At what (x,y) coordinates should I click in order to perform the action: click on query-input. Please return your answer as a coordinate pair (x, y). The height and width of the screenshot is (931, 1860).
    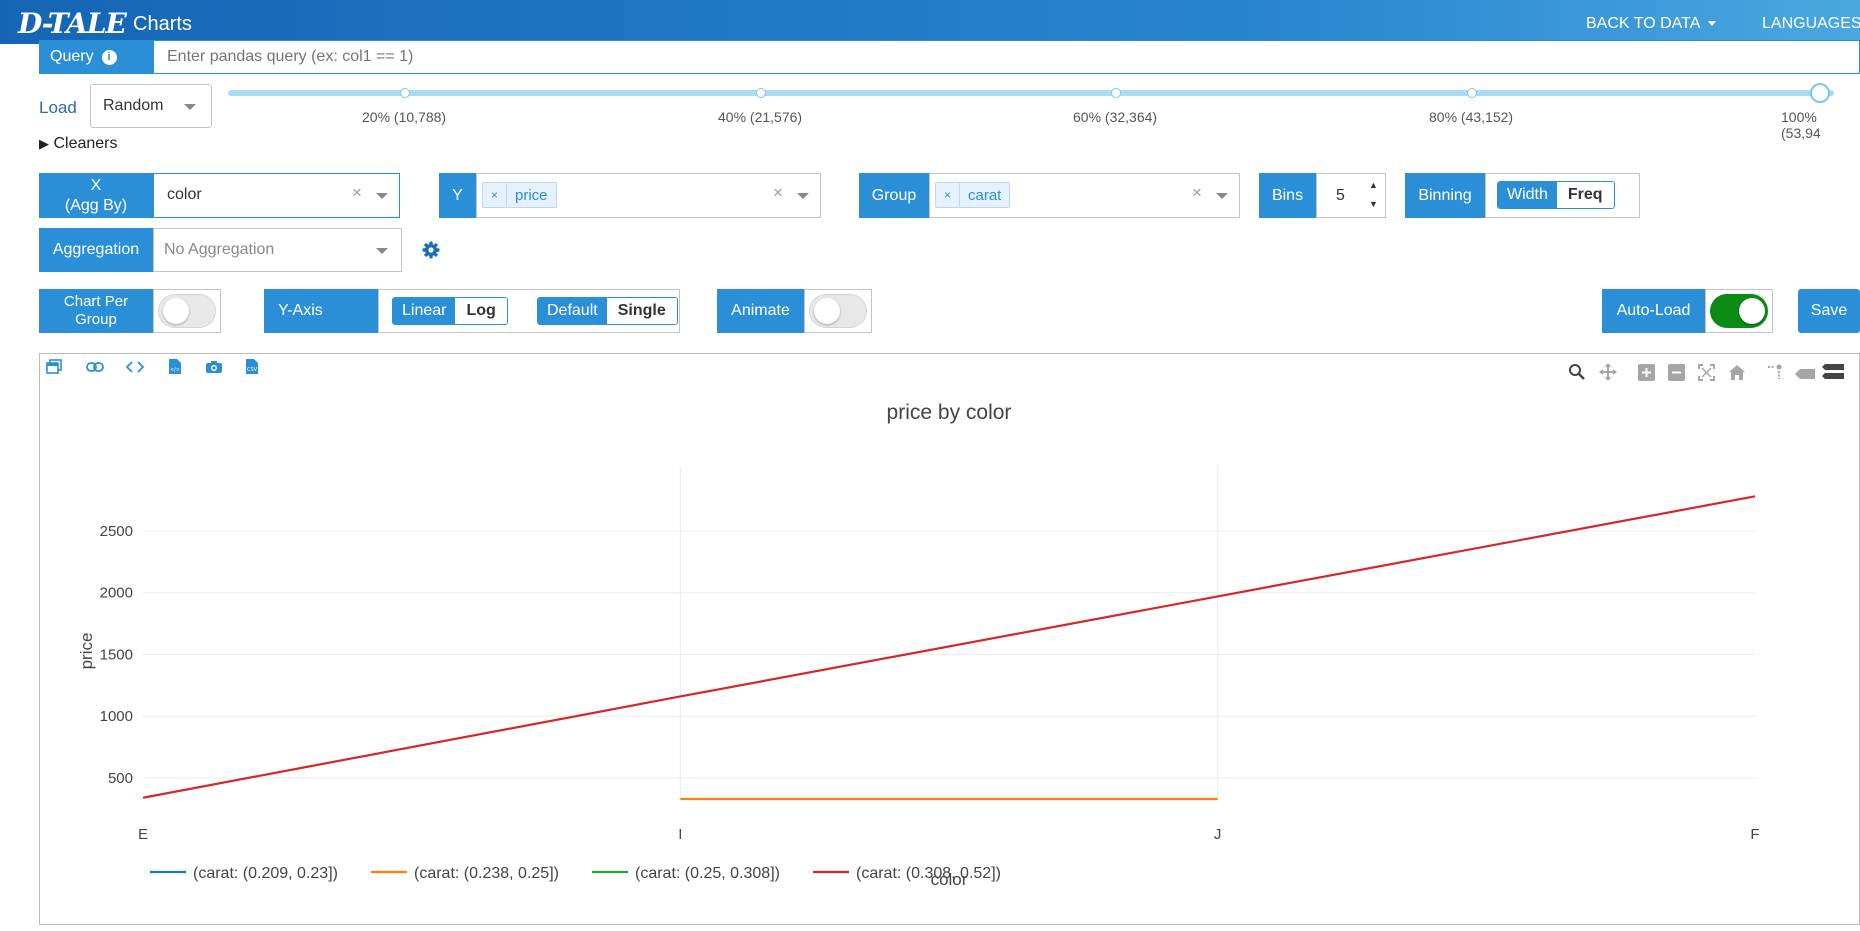
    Looking at the image, I should click on (1006, 57).